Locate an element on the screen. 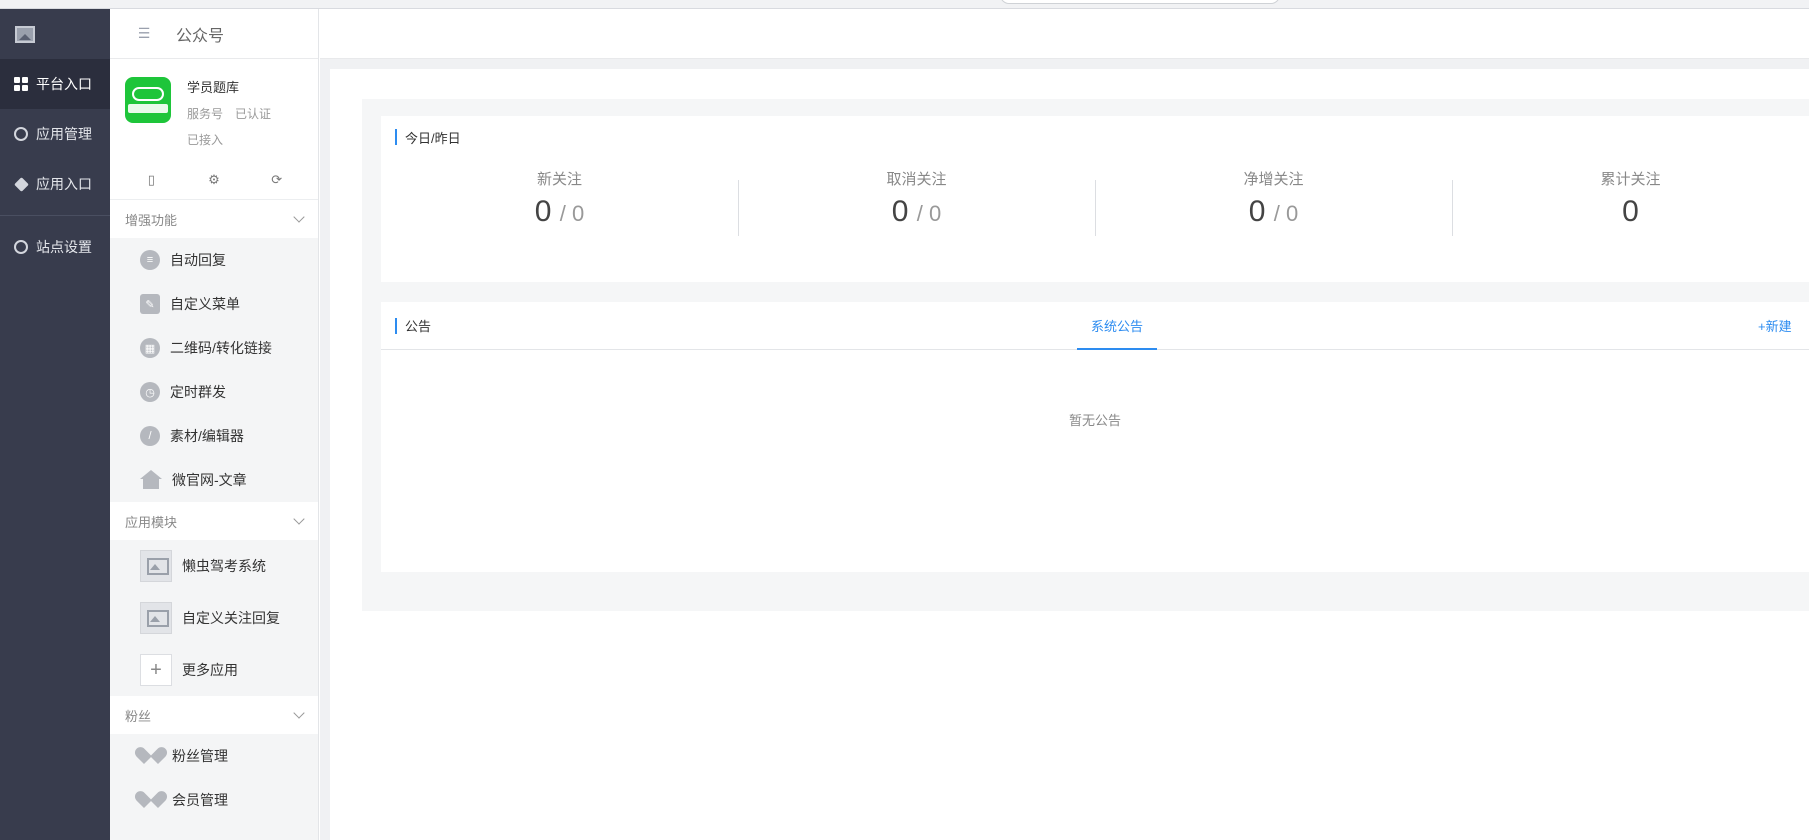  stat-new-follow: 新关注 0 / 0 is located at coordinates (559, 201).